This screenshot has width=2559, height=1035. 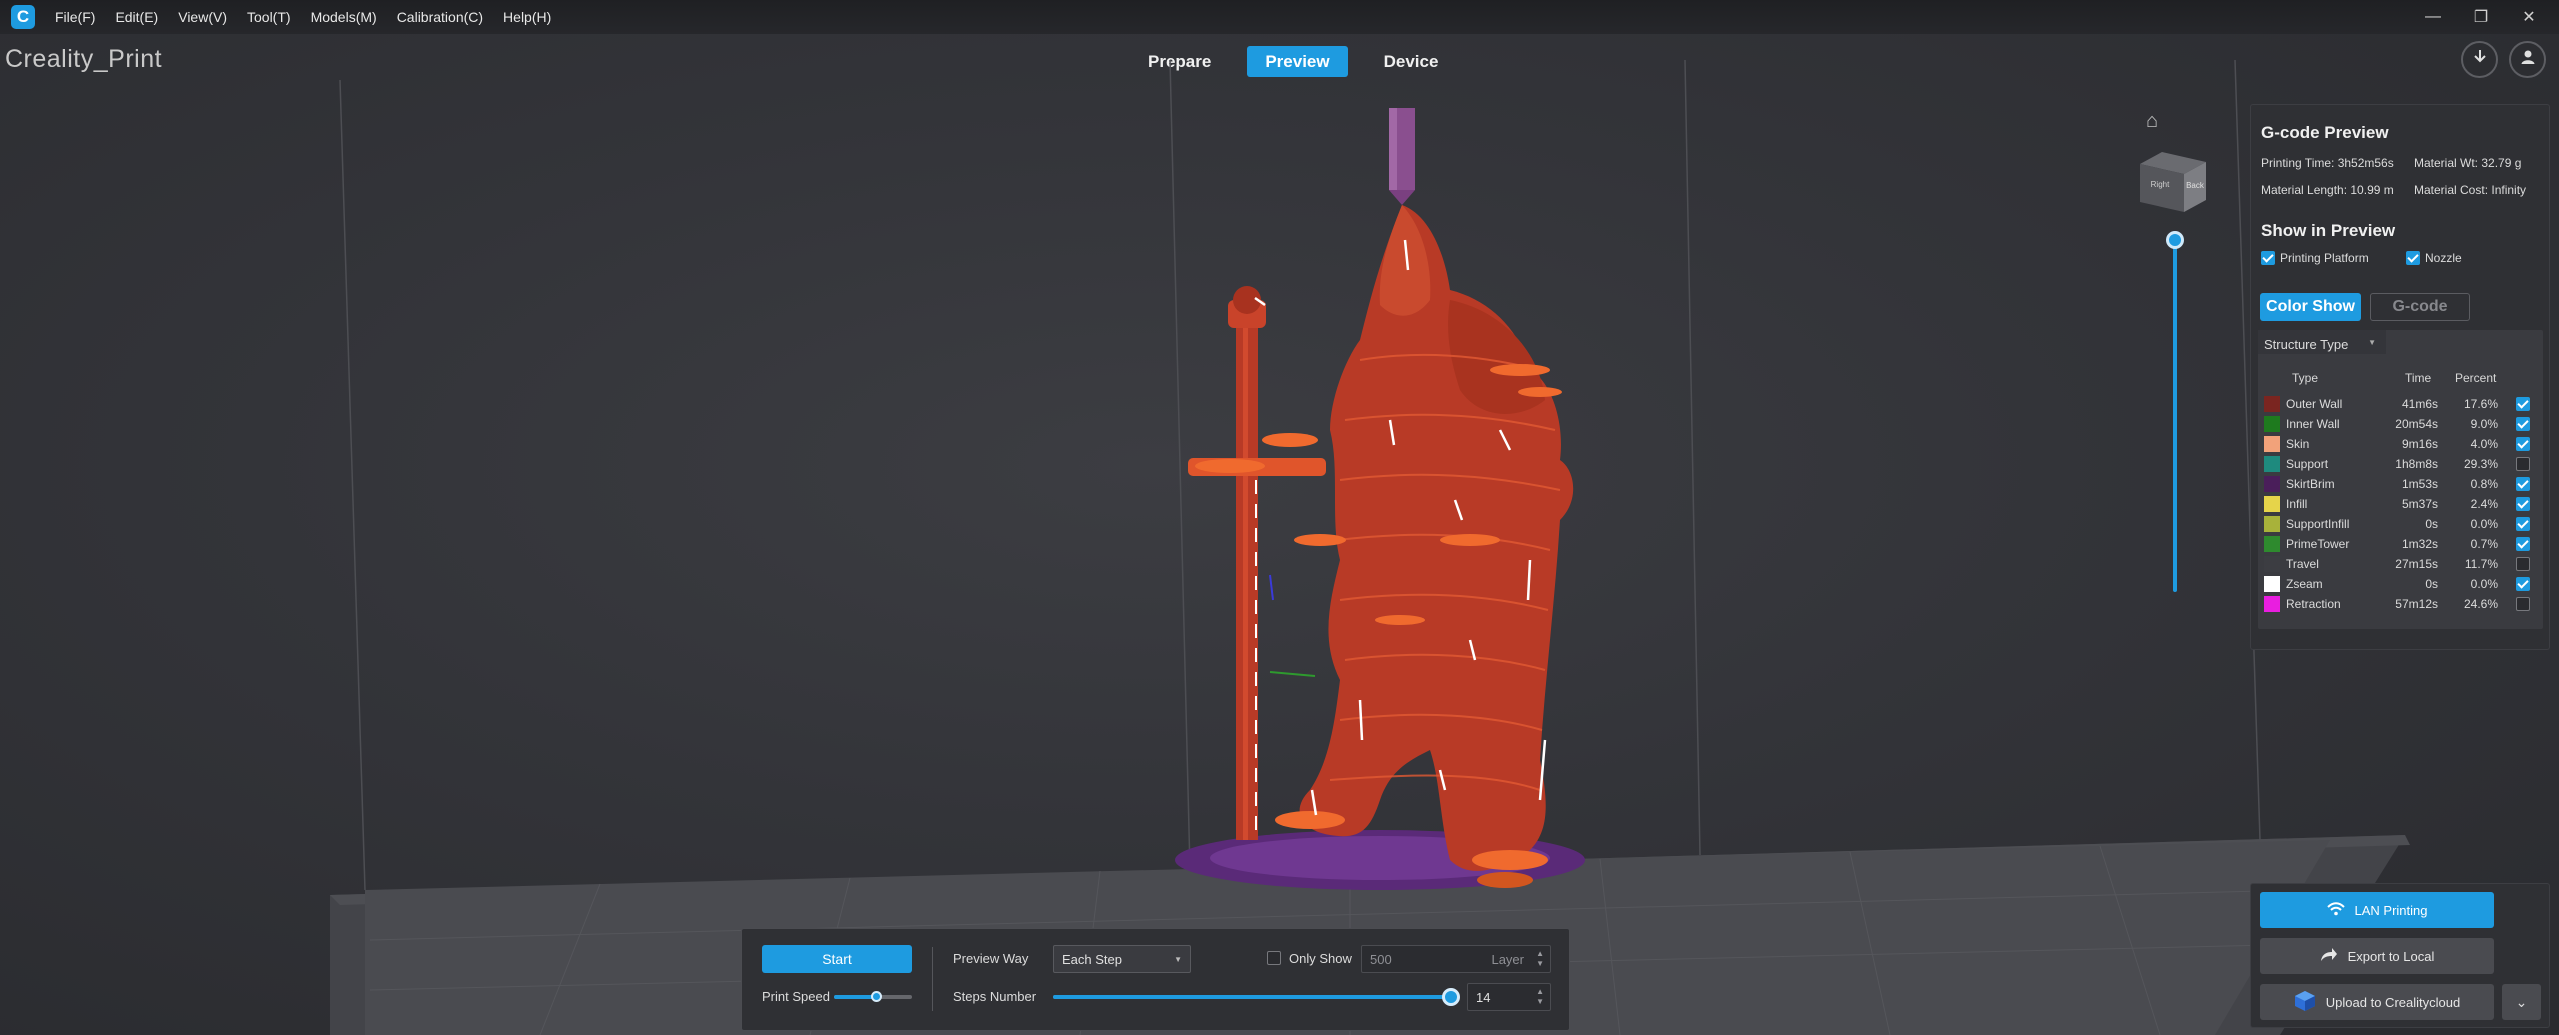 I want to click on start-button: Start, so click(x=837, y=959).